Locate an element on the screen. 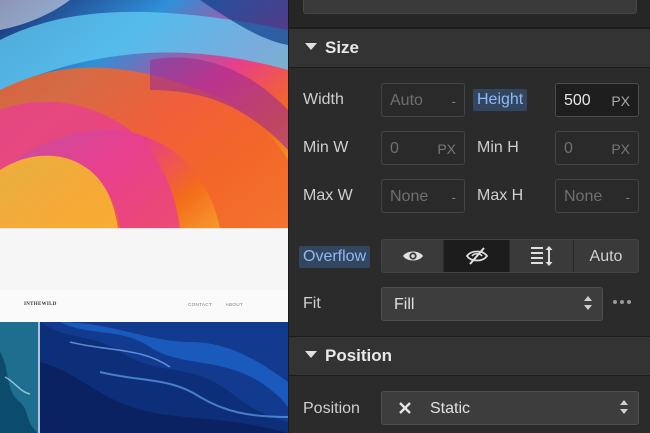 This screenshot has width=650, height=433. overflow-hidden-button is located at coordinates (477, 256).